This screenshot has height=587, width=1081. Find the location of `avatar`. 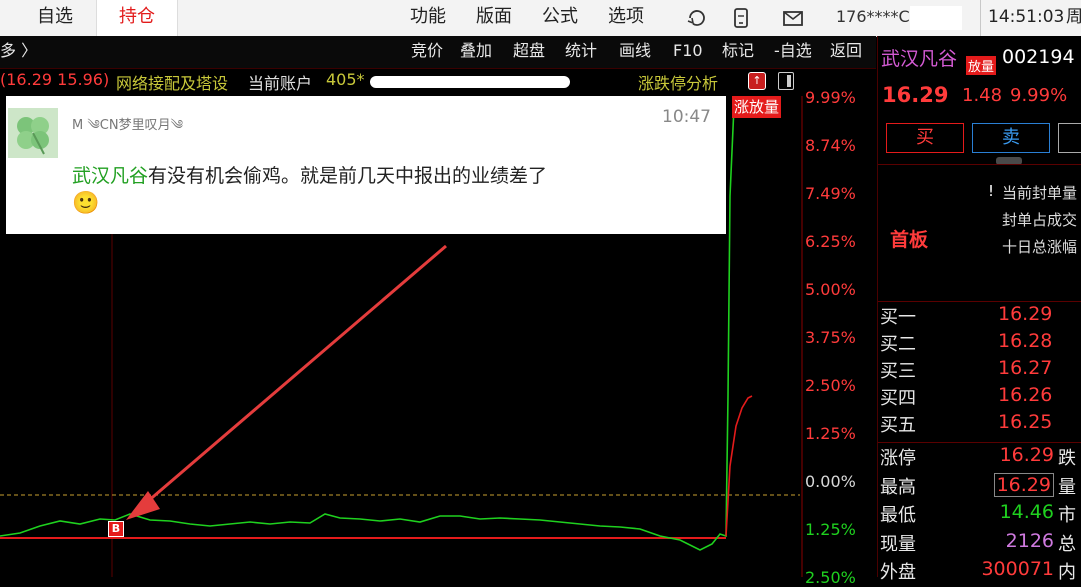

avatar is located at coordinates (33, 133).